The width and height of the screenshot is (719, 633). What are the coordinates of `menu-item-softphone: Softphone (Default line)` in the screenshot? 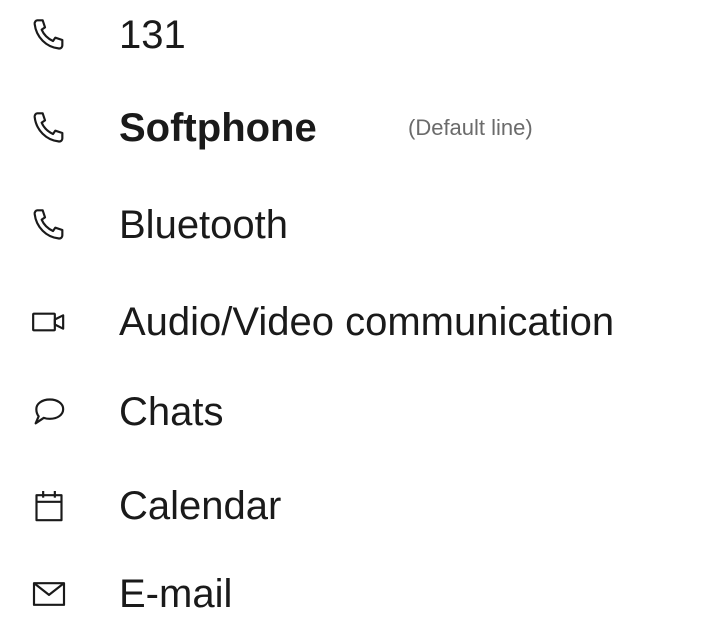 It's located at (359, 128).